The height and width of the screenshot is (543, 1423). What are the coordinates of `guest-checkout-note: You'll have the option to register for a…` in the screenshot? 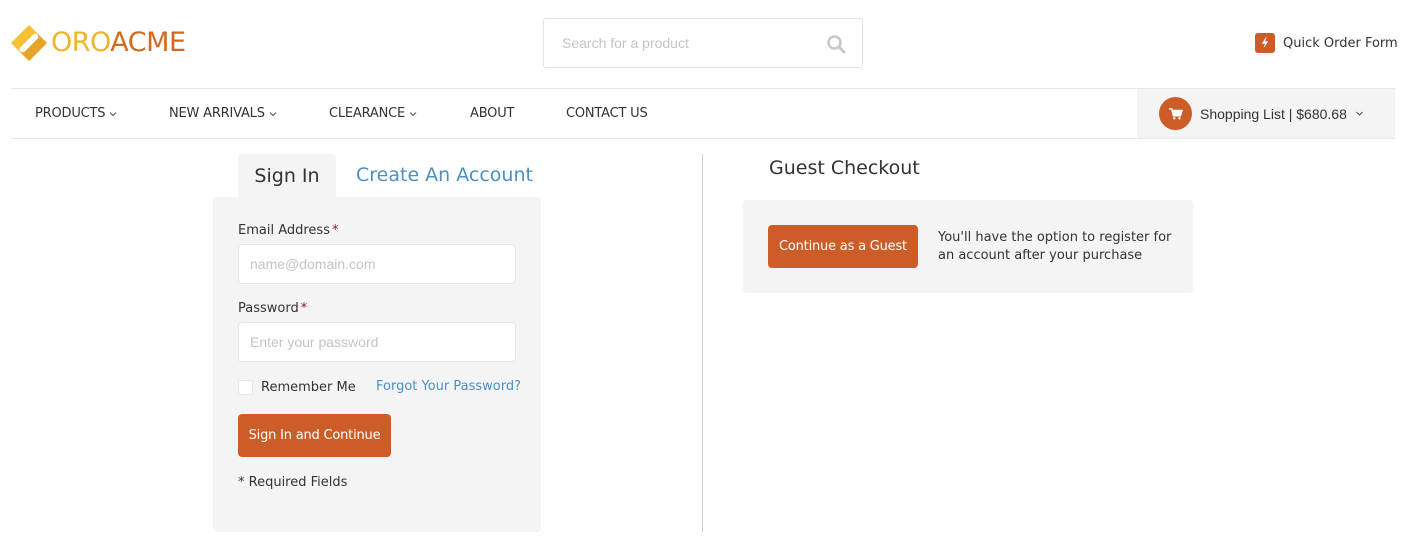 It's located at (1055, 246).